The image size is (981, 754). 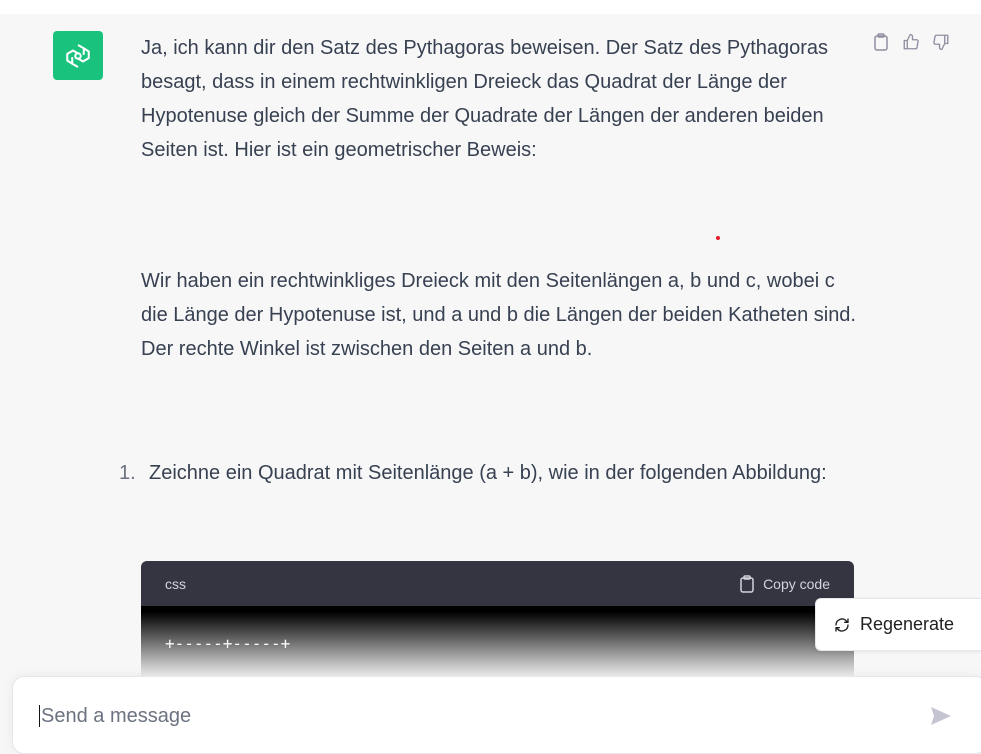 I want to click on regenerate-button: Regenerate, so click(x=898, y=624).